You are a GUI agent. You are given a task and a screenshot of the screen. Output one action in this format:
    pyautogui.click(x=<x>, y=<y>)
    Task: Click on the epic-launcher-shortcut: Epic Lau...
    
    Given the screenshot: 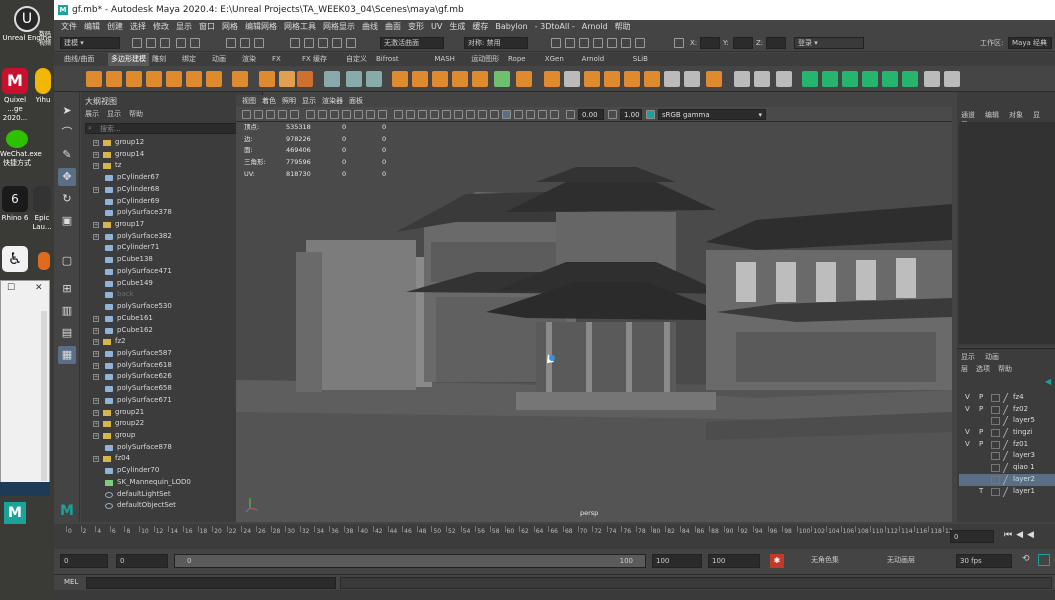 What is the action you would take?
    pyautogui.click(x=42, y=209)
    